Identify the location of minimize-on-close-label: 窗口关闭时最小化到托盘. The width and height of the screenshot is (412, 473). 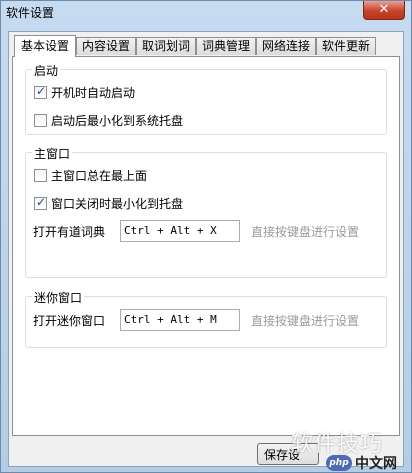
(117, 203).